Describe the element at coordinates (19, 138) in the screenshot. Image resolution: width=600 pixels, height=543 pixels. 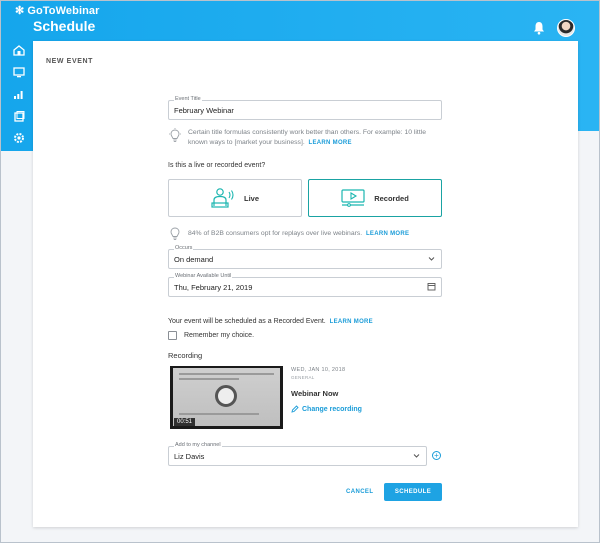
I see `settings-icon` at that location.